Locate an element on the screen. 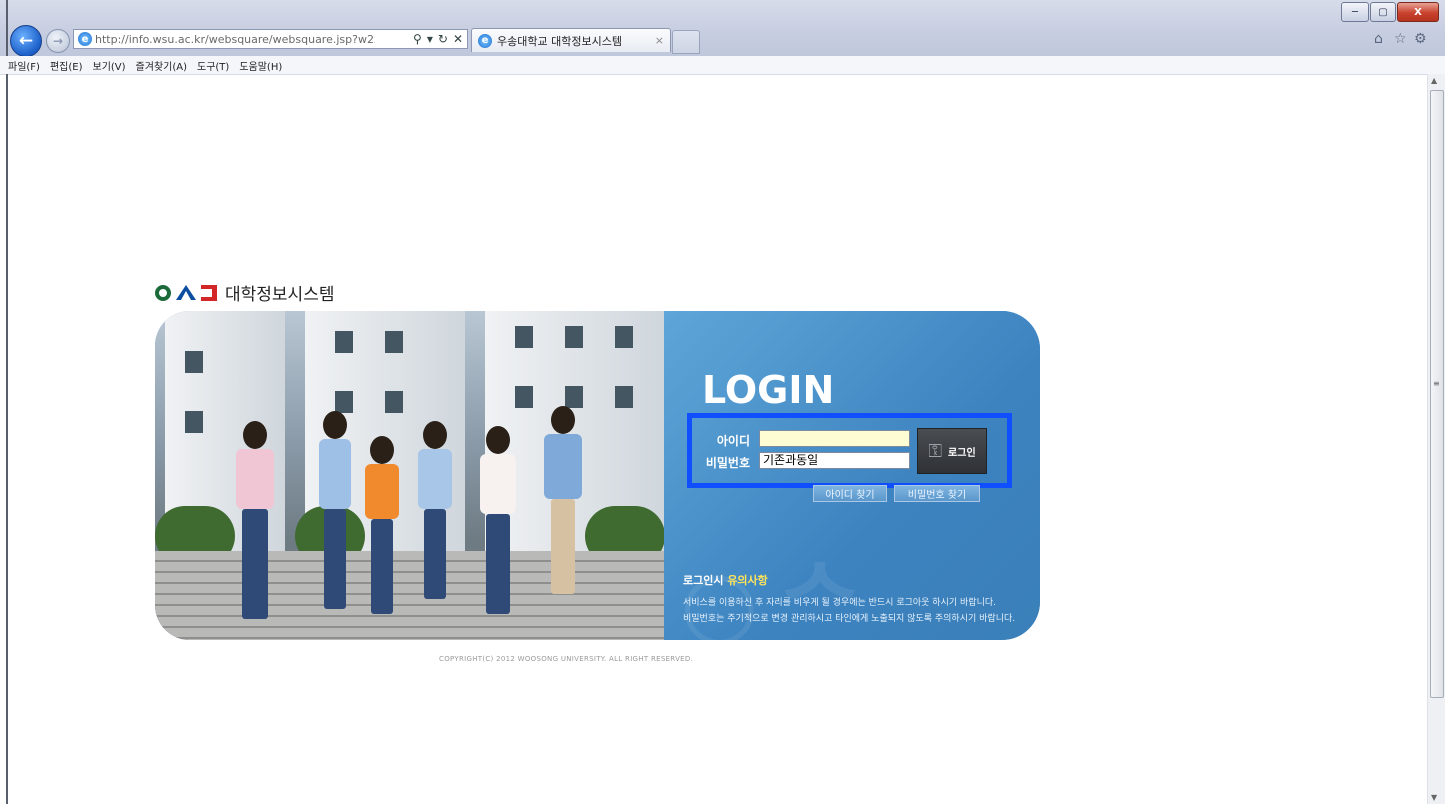 The image size is (1445, 804). address-tools: ⚲ ▾ ↻ ✕ is located at coordinates (435, 39).